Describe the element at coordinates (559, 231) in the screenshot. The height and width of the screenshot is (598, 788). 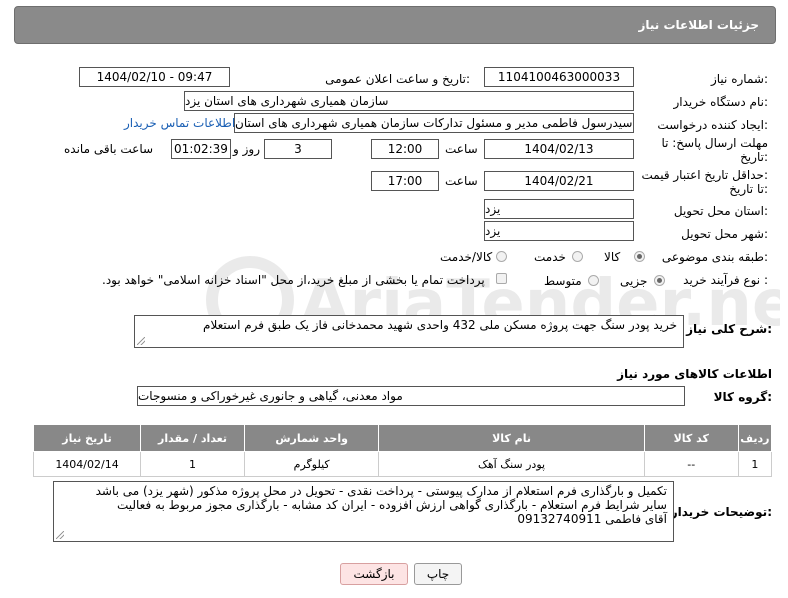
I see `city-field: یزد` at that location.